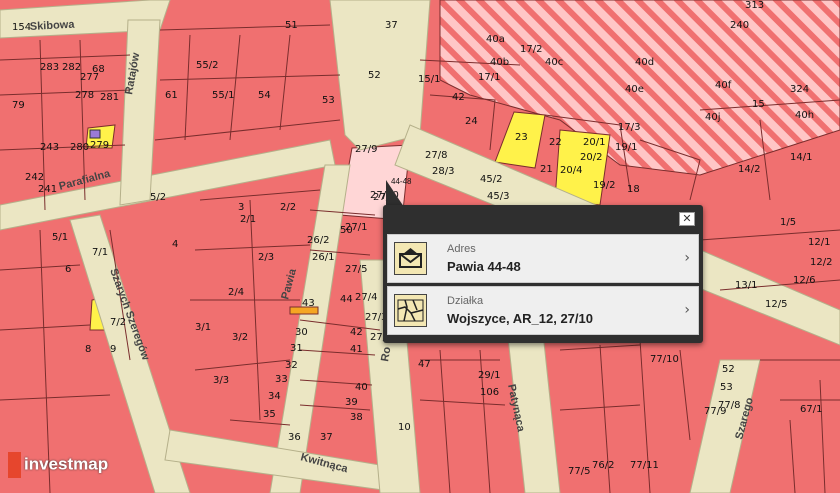  Describe the element at coordinates (634, 89) in the screenshot. I see `parcel-number: 40e` at that location.